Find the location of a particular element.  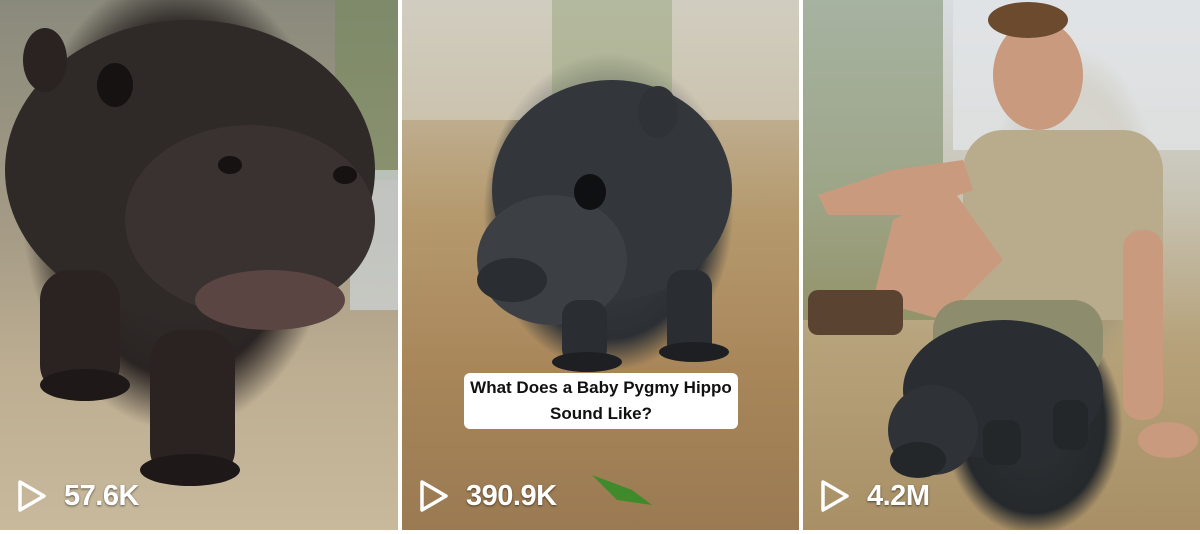

view-count: 4.2M is located at coordinates (898, 495).